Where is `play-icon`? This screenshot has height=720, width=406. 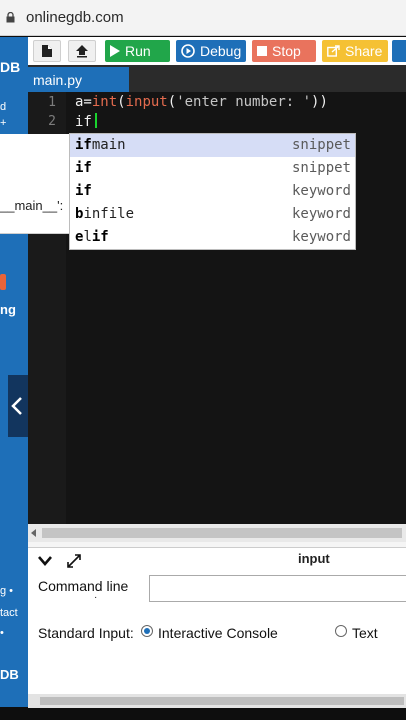
play-icon is located at coordinates (115, 51).